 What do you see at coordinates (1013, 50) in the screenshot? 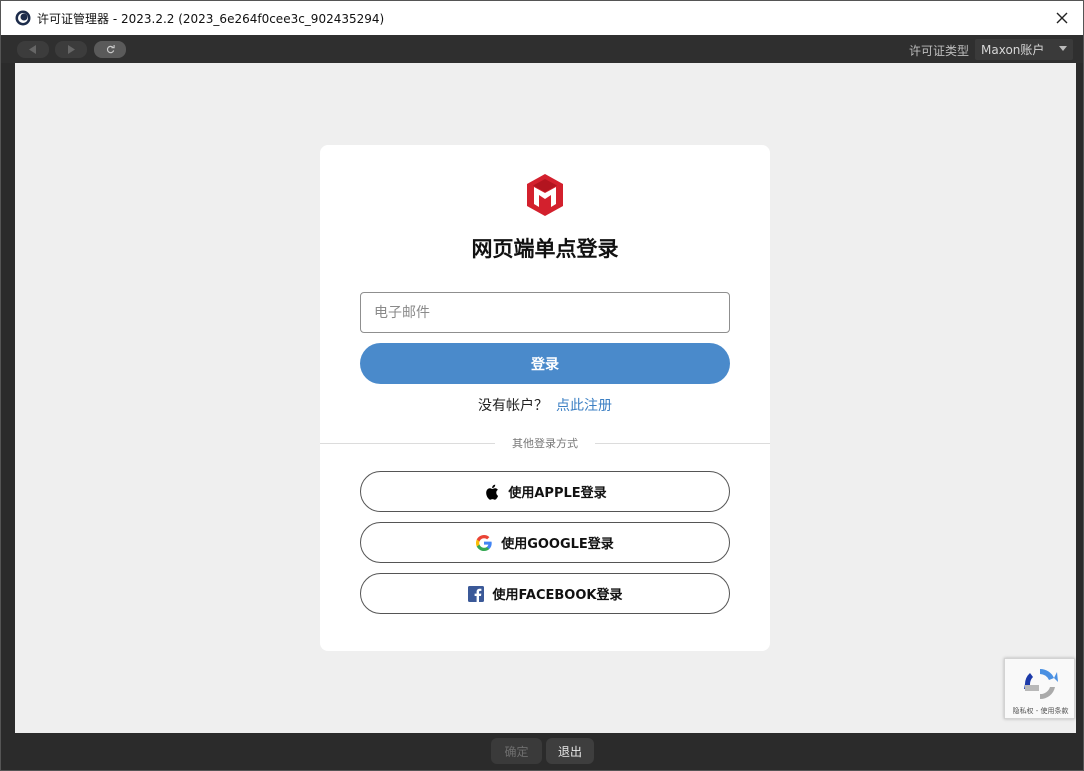
I see `license-type-value: Maxon账户` at bounding box center [1013, 50].